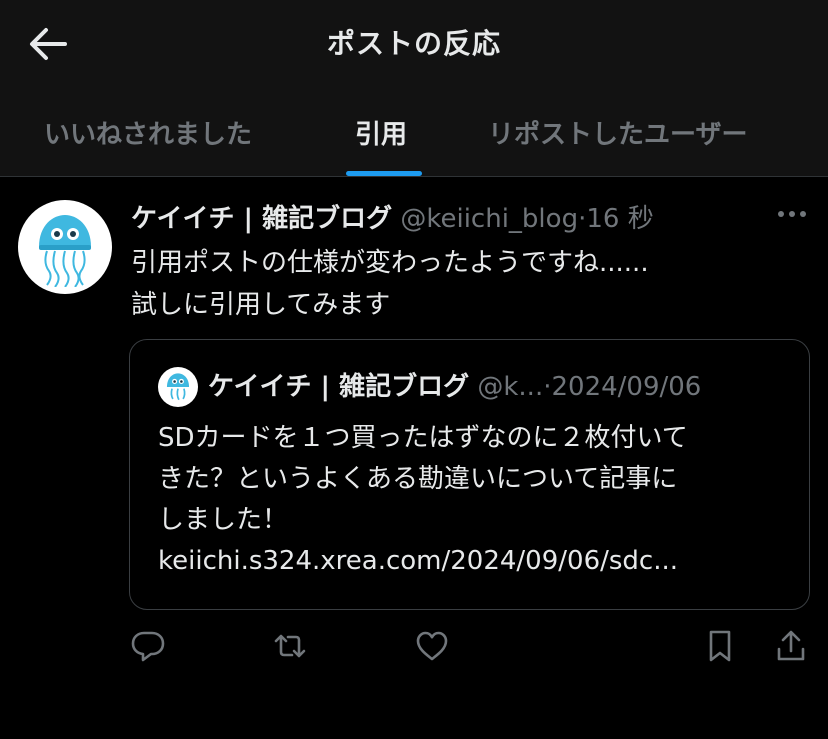 The width and height of the screenshot is (828, 739). I want to click on post-text: 引用ポストの仕様が変わったようですね...... 試しに引用してみます, so click(390, 284).